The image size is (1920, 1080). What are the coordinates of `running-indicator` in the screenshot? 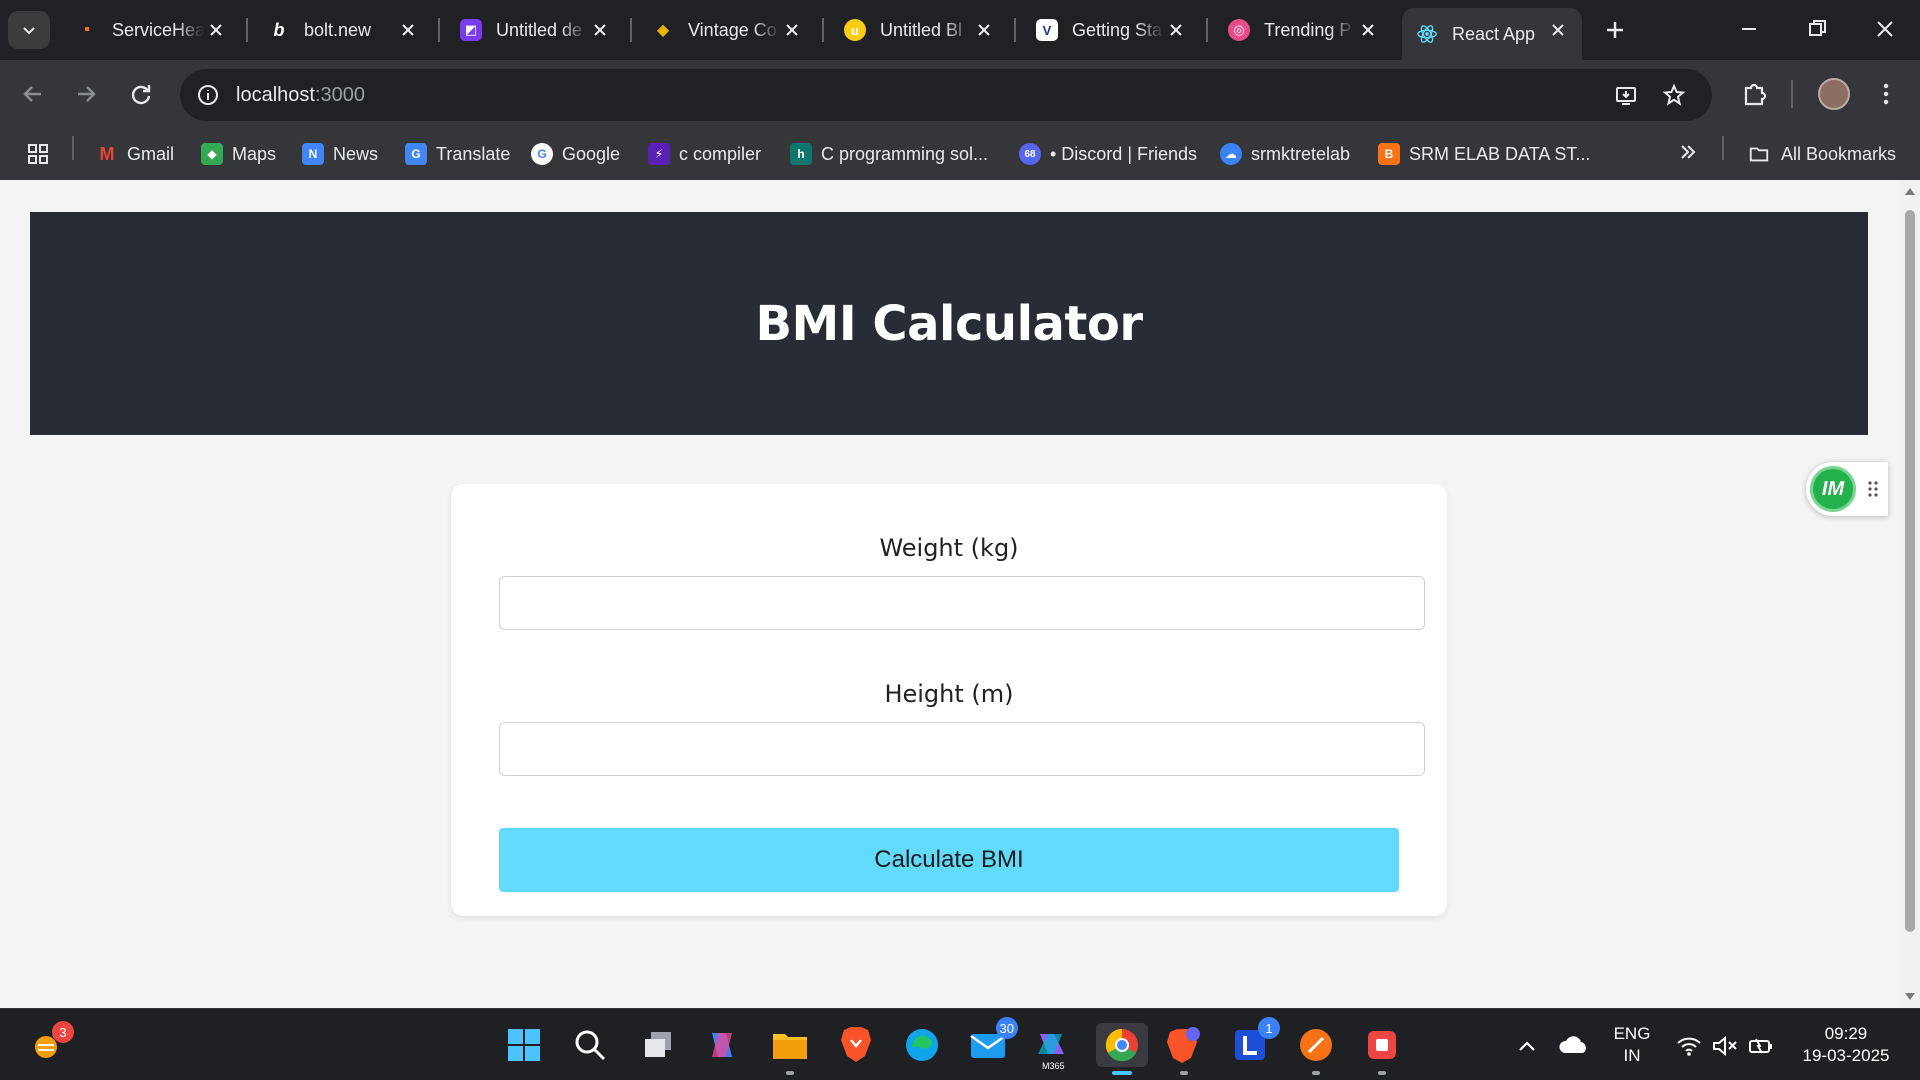 It's located at (1184, 1073).